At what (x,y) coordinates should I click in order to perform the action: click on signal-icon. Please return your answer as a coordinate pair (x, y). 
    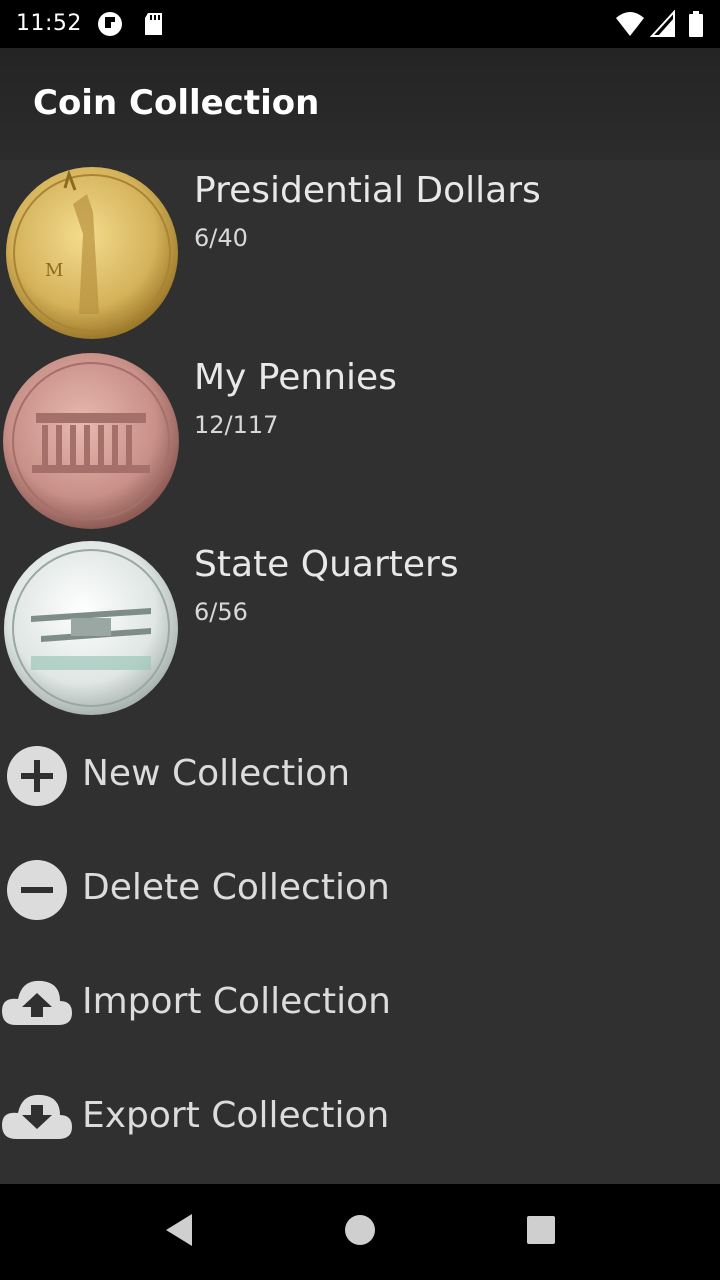
    Looking at the image, I should click on (662, 23).